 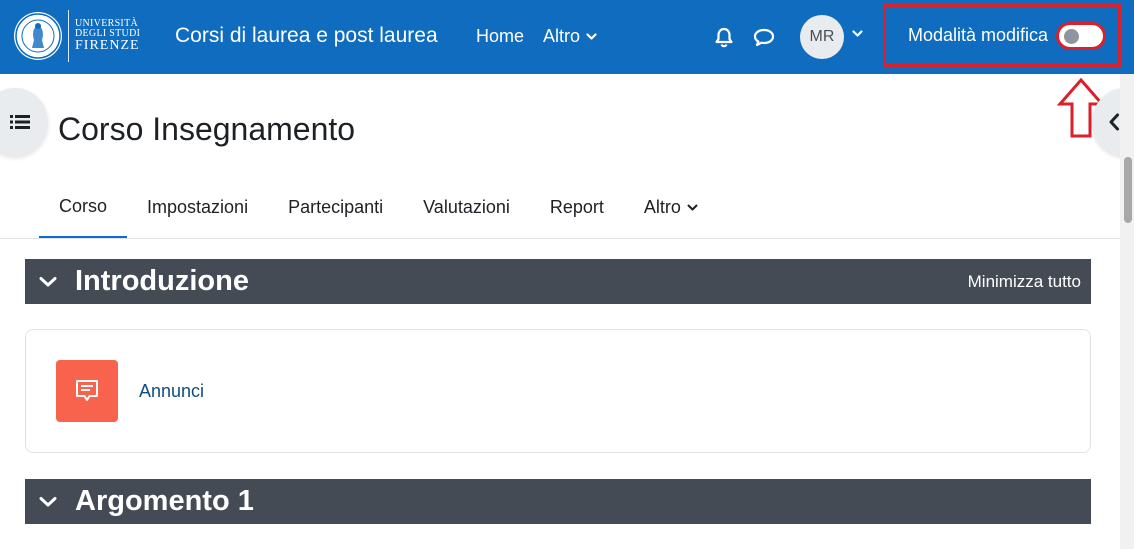 I want to click on tab-course: Corso, so click(x=83, y=207).